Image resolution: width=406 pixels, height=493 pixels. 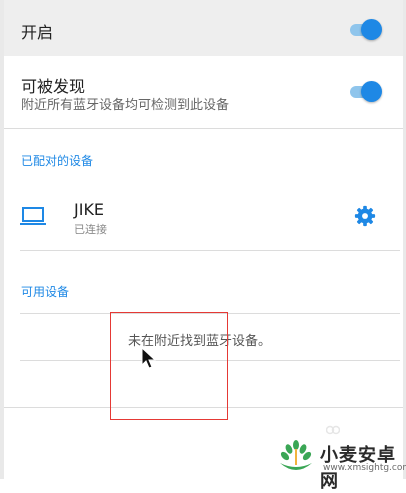 I want to click on device-status: 已连接, so click(x=90, y=229).